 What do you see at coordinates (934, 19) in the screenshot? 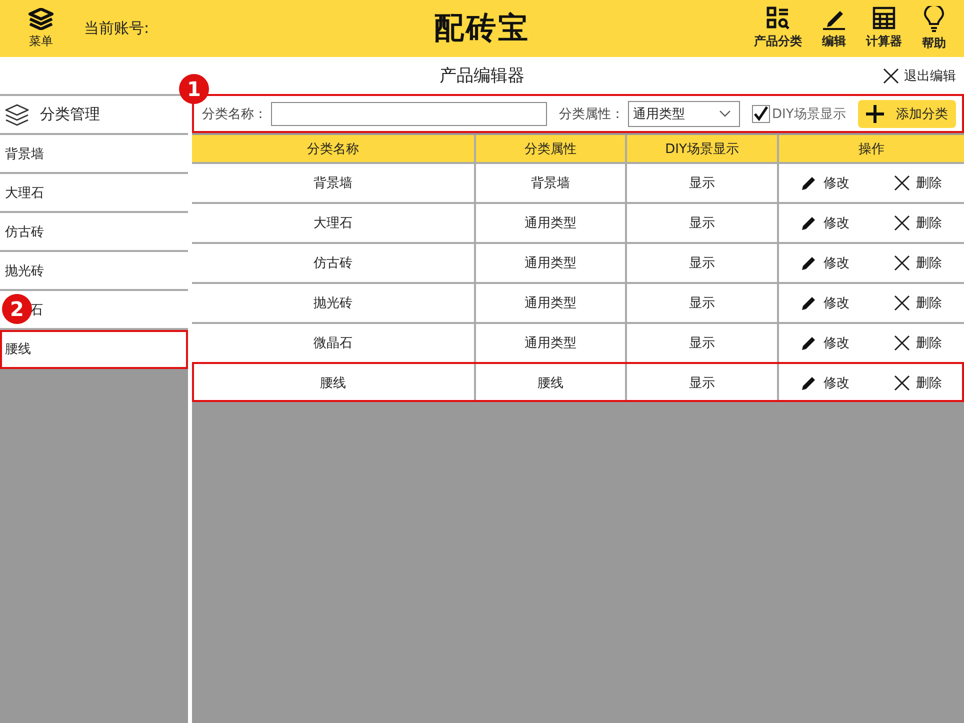
I see `lightbulb-icon` at bounding box center [934, 19].